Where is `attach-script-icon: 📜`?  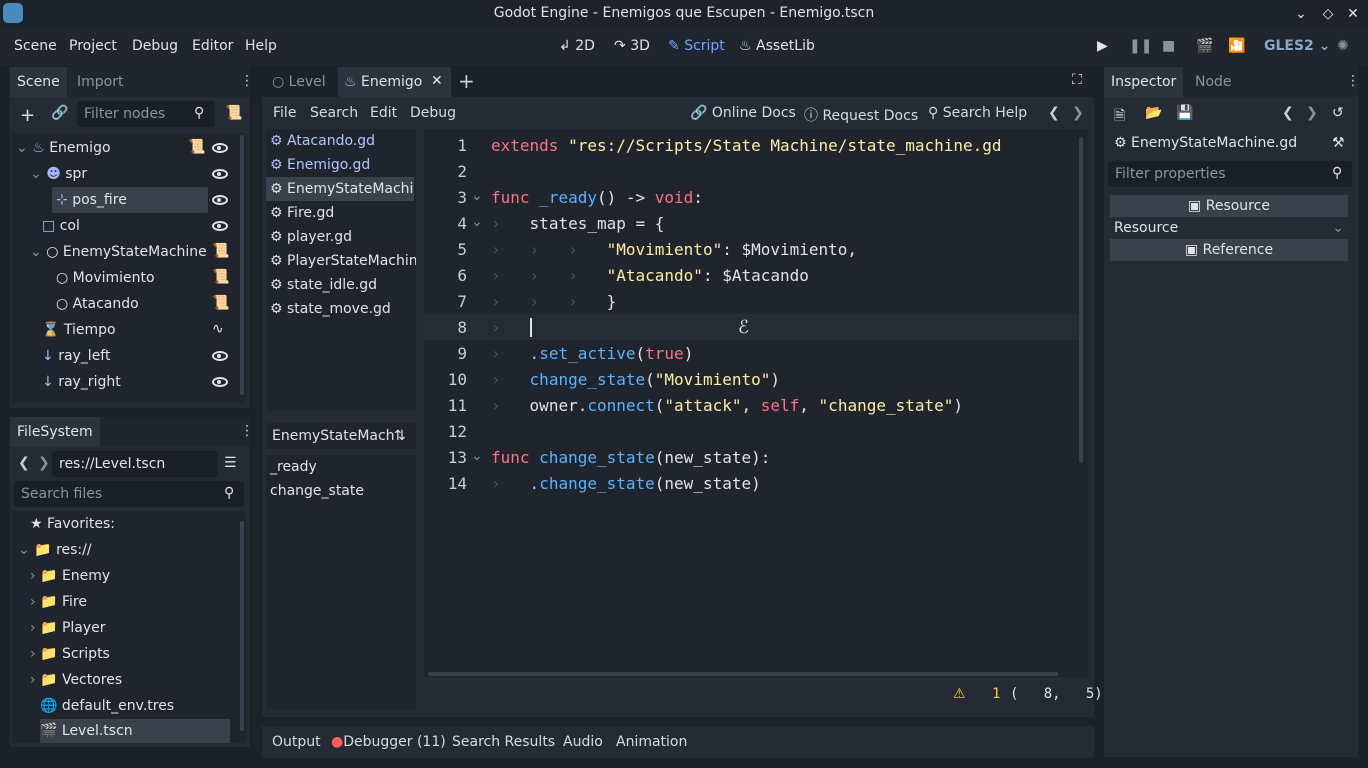
attach-script-icon: 📜 is located at coordinates (233, 113).